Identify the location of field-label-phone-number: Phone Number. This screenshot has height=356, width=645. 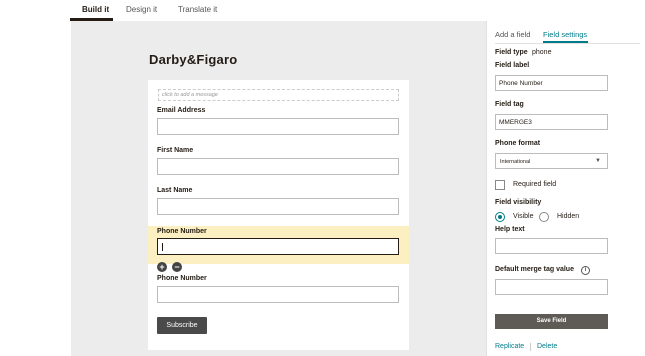
(182, 278).